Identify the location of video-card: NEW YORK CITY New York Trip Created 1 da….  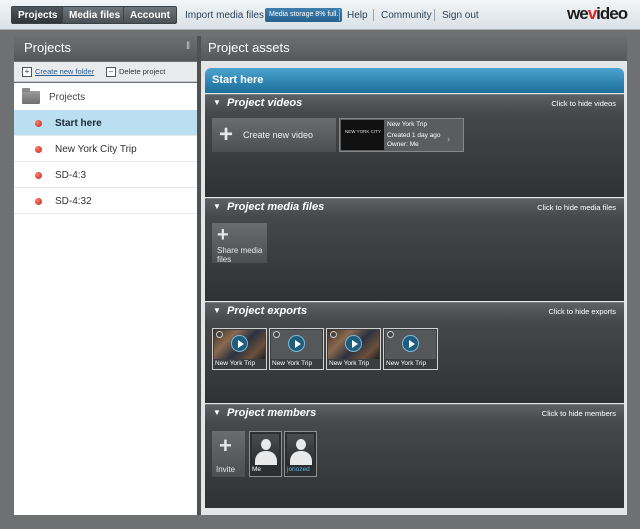
(401, 135).